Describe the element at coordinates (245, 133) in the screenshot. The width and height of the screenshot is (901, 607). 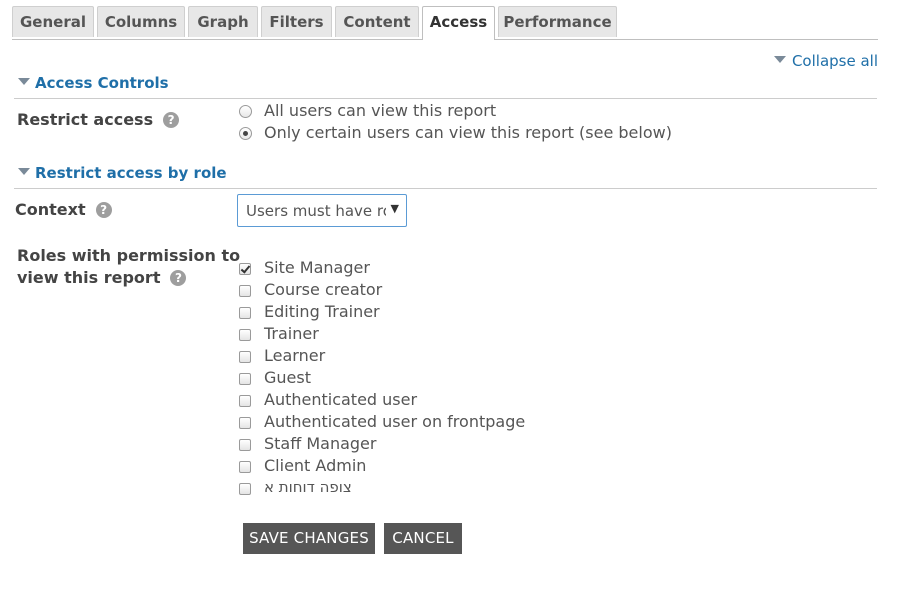
I see `radio-button-selected` at that location.